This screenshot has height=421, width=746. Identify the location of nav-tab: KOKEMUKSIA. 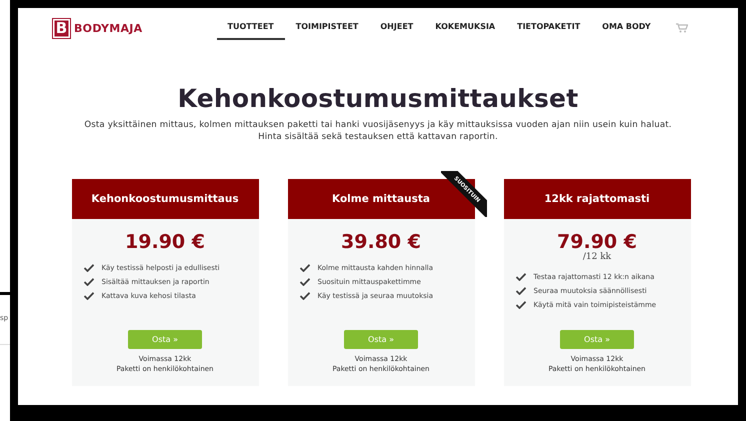
(465, 28).